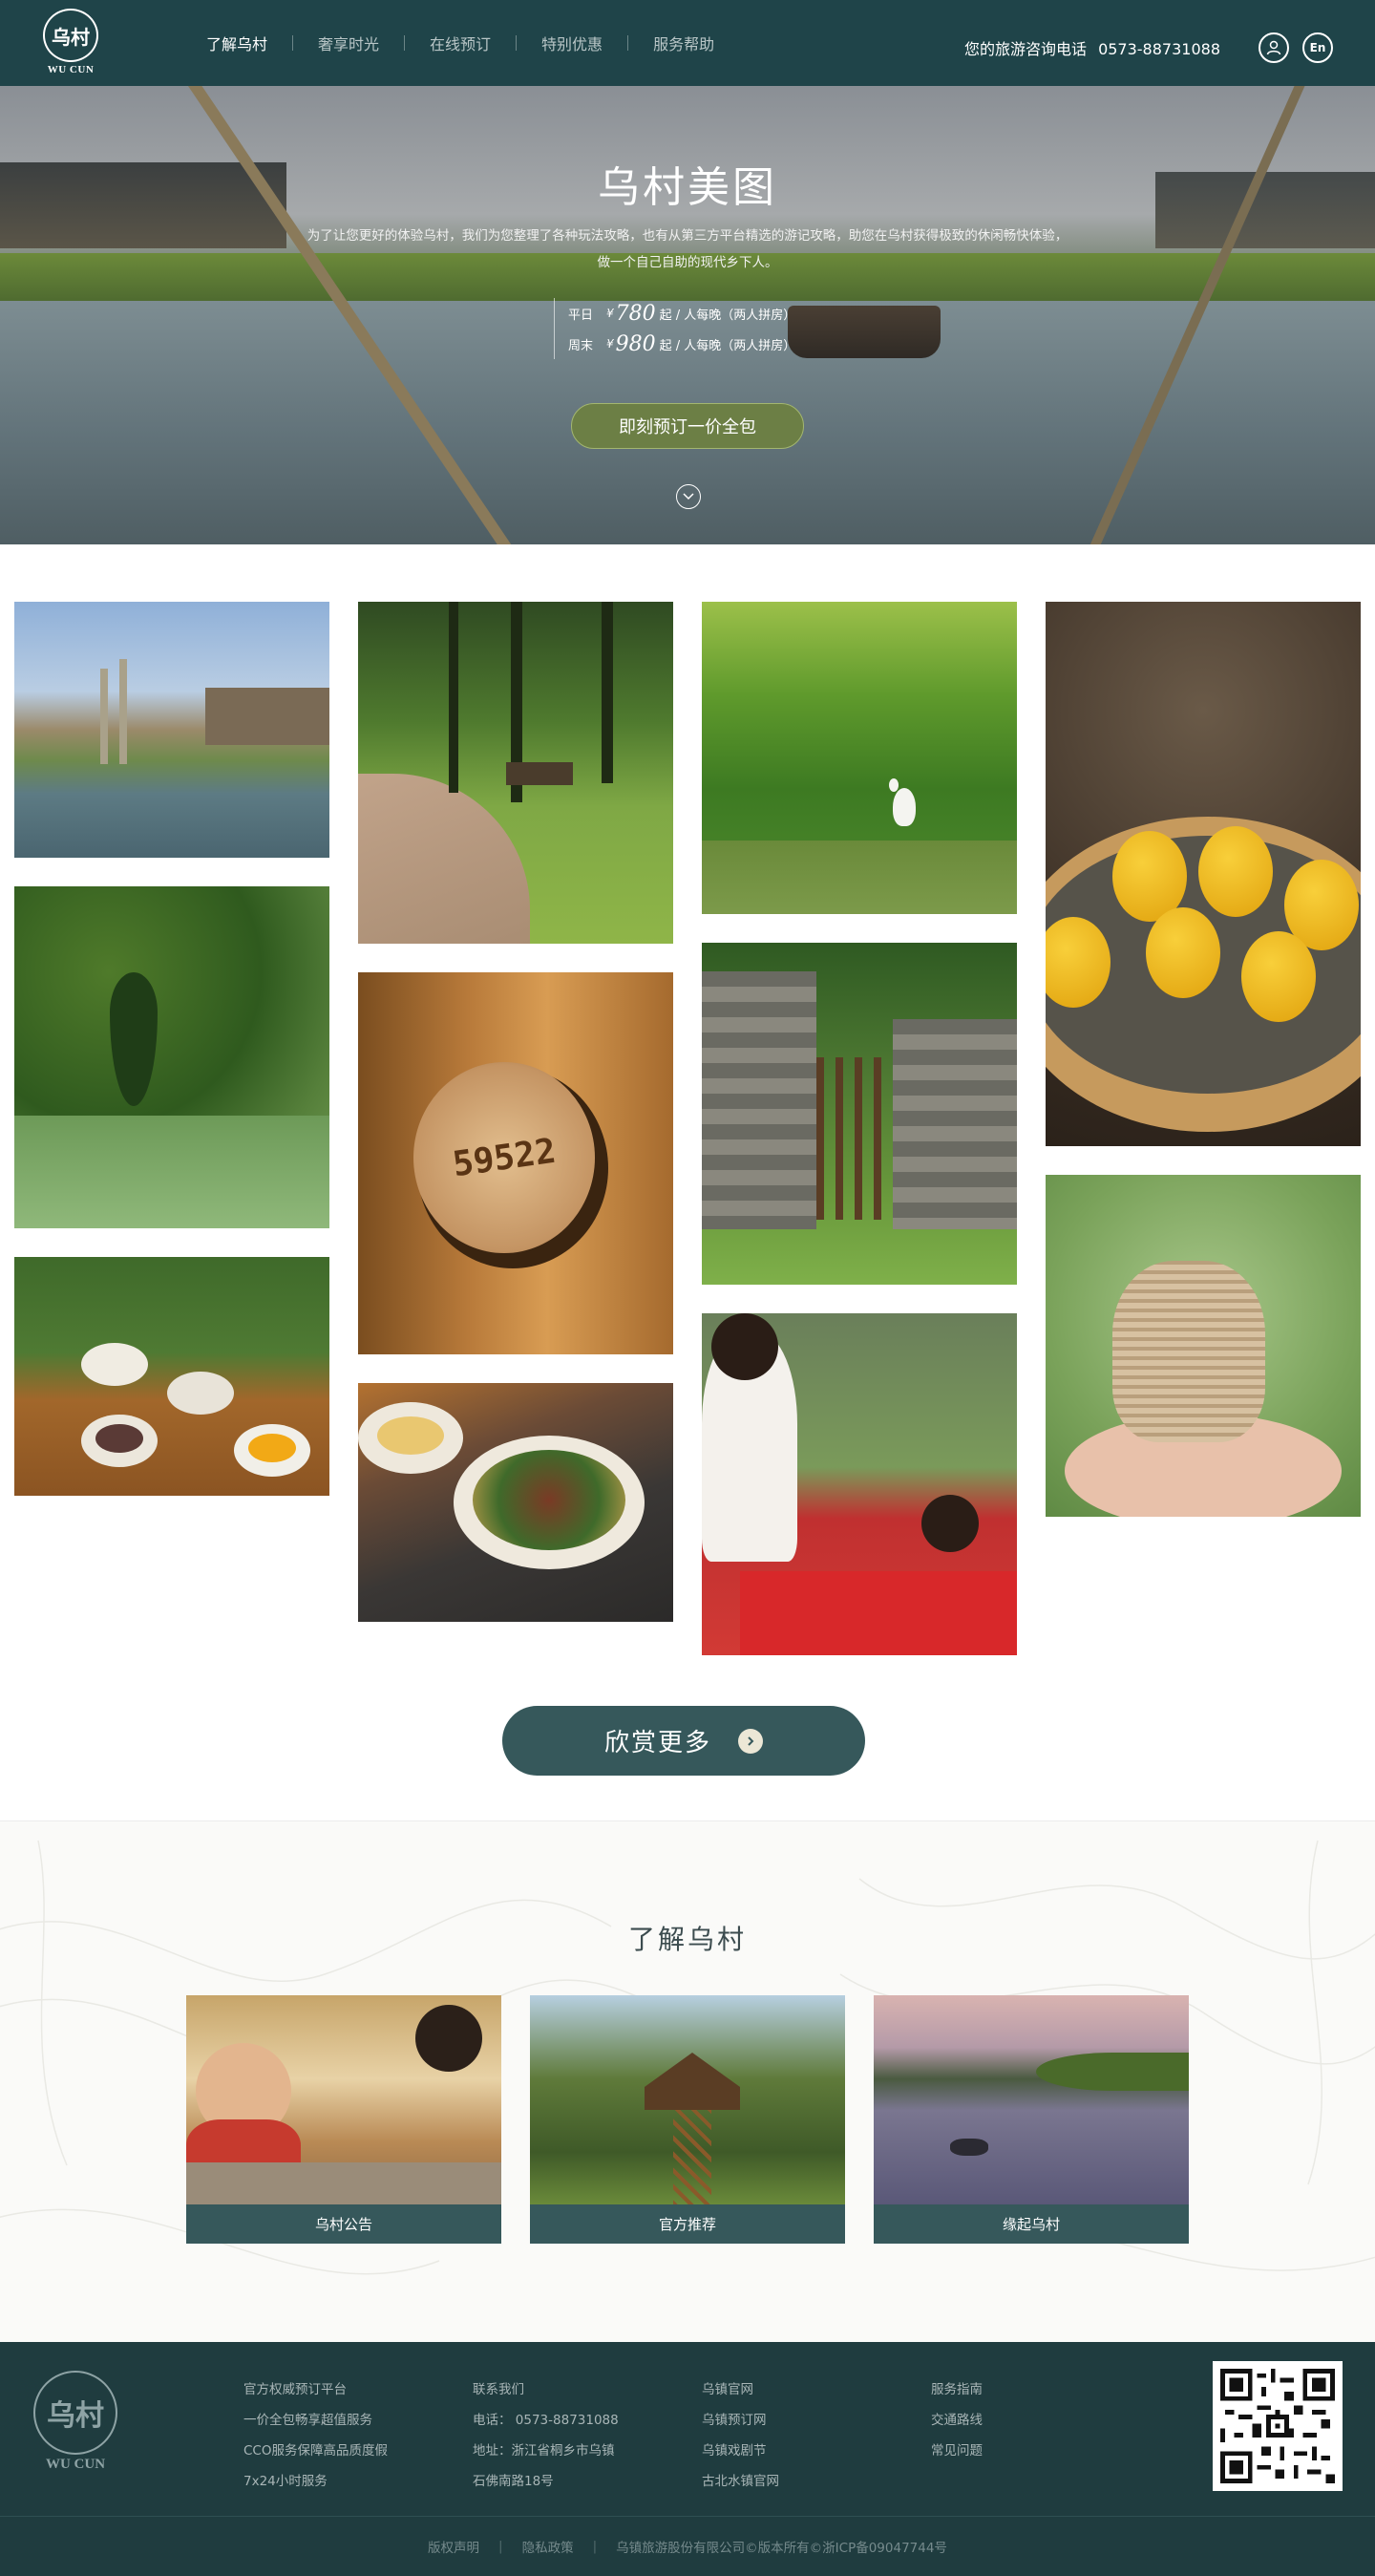 This screenshot has width=1375, height=2576. Describe the element at coordinates (1031, 2224) in the screenshot. I see `card-label: 缘起乌村` at that location.